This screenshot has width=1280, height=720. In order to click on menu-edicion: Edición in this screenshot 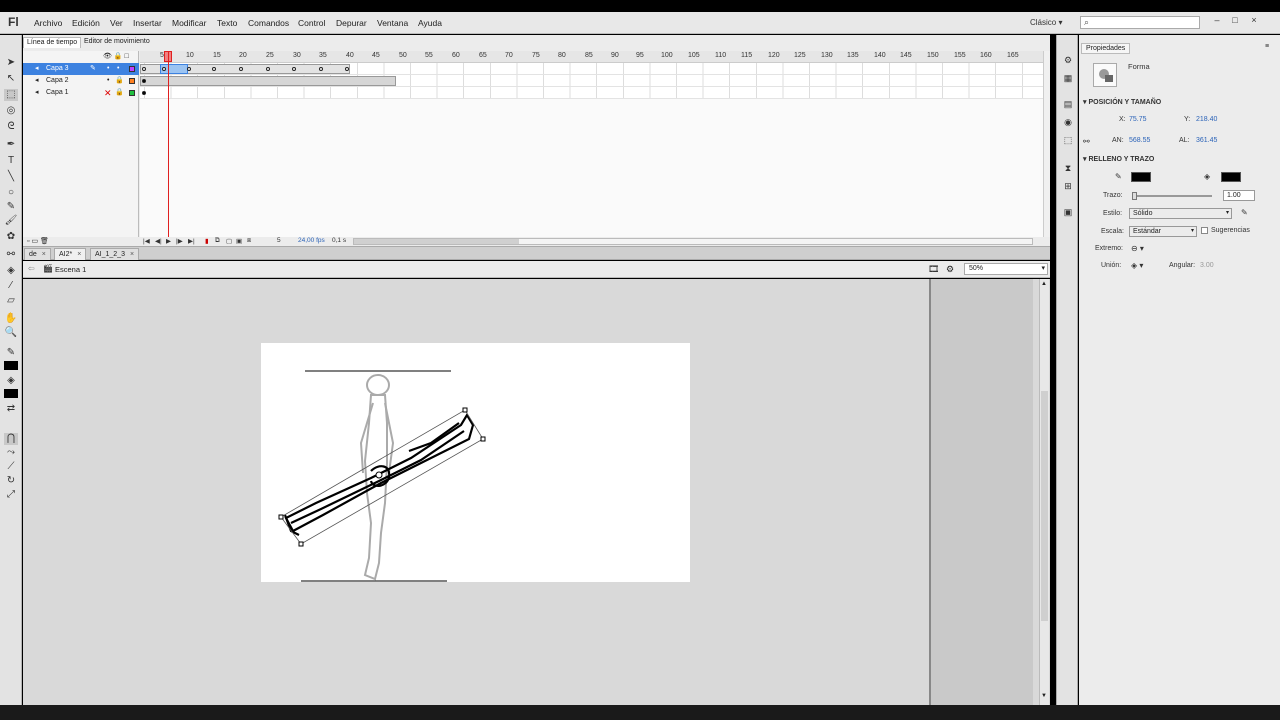, I will do `click(86, 23)`.